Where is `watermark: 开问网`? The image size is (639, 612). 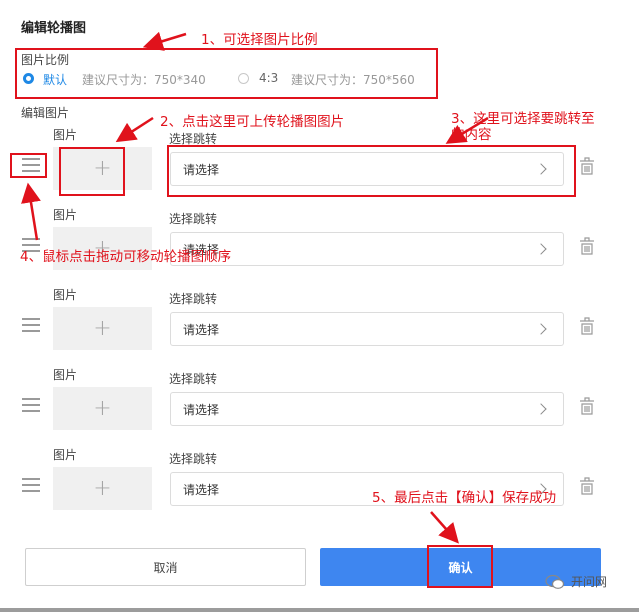
watermark: 开问网 is located at coordinates (576, 581).